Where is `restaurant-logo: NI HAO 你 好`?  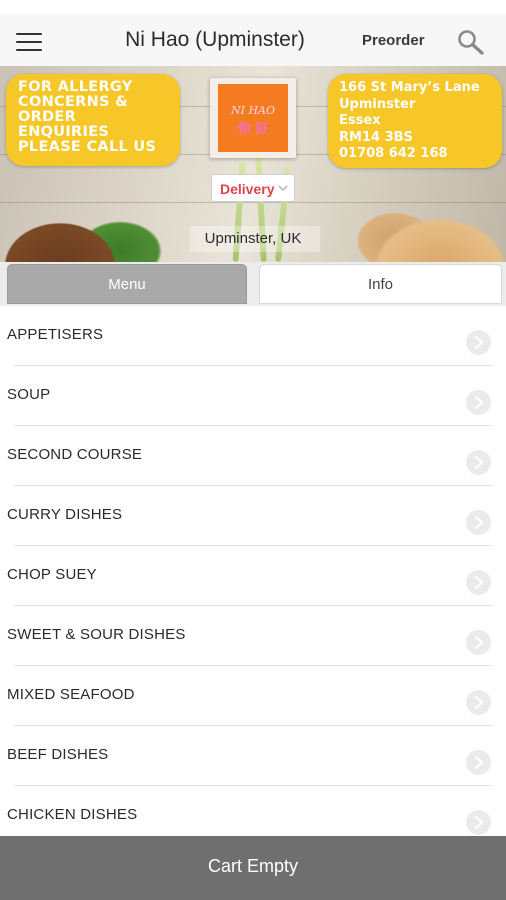 restaurant-logo: NI HAO 你 好 is located at coordinates (253, 118).